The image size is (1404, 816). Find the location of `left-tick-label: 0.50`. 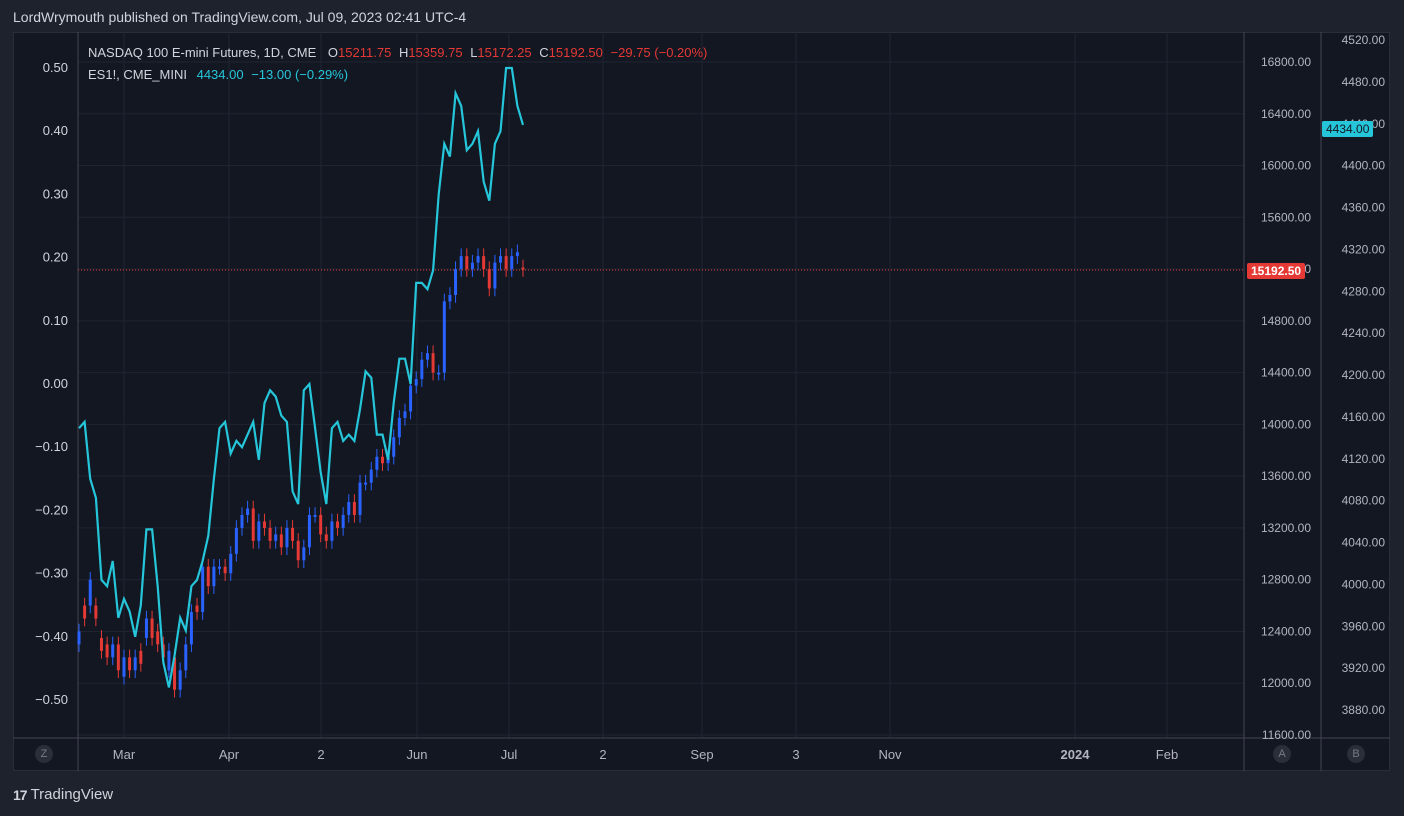

left-tick-label: 0.50 is located at coordinates (55, 67).